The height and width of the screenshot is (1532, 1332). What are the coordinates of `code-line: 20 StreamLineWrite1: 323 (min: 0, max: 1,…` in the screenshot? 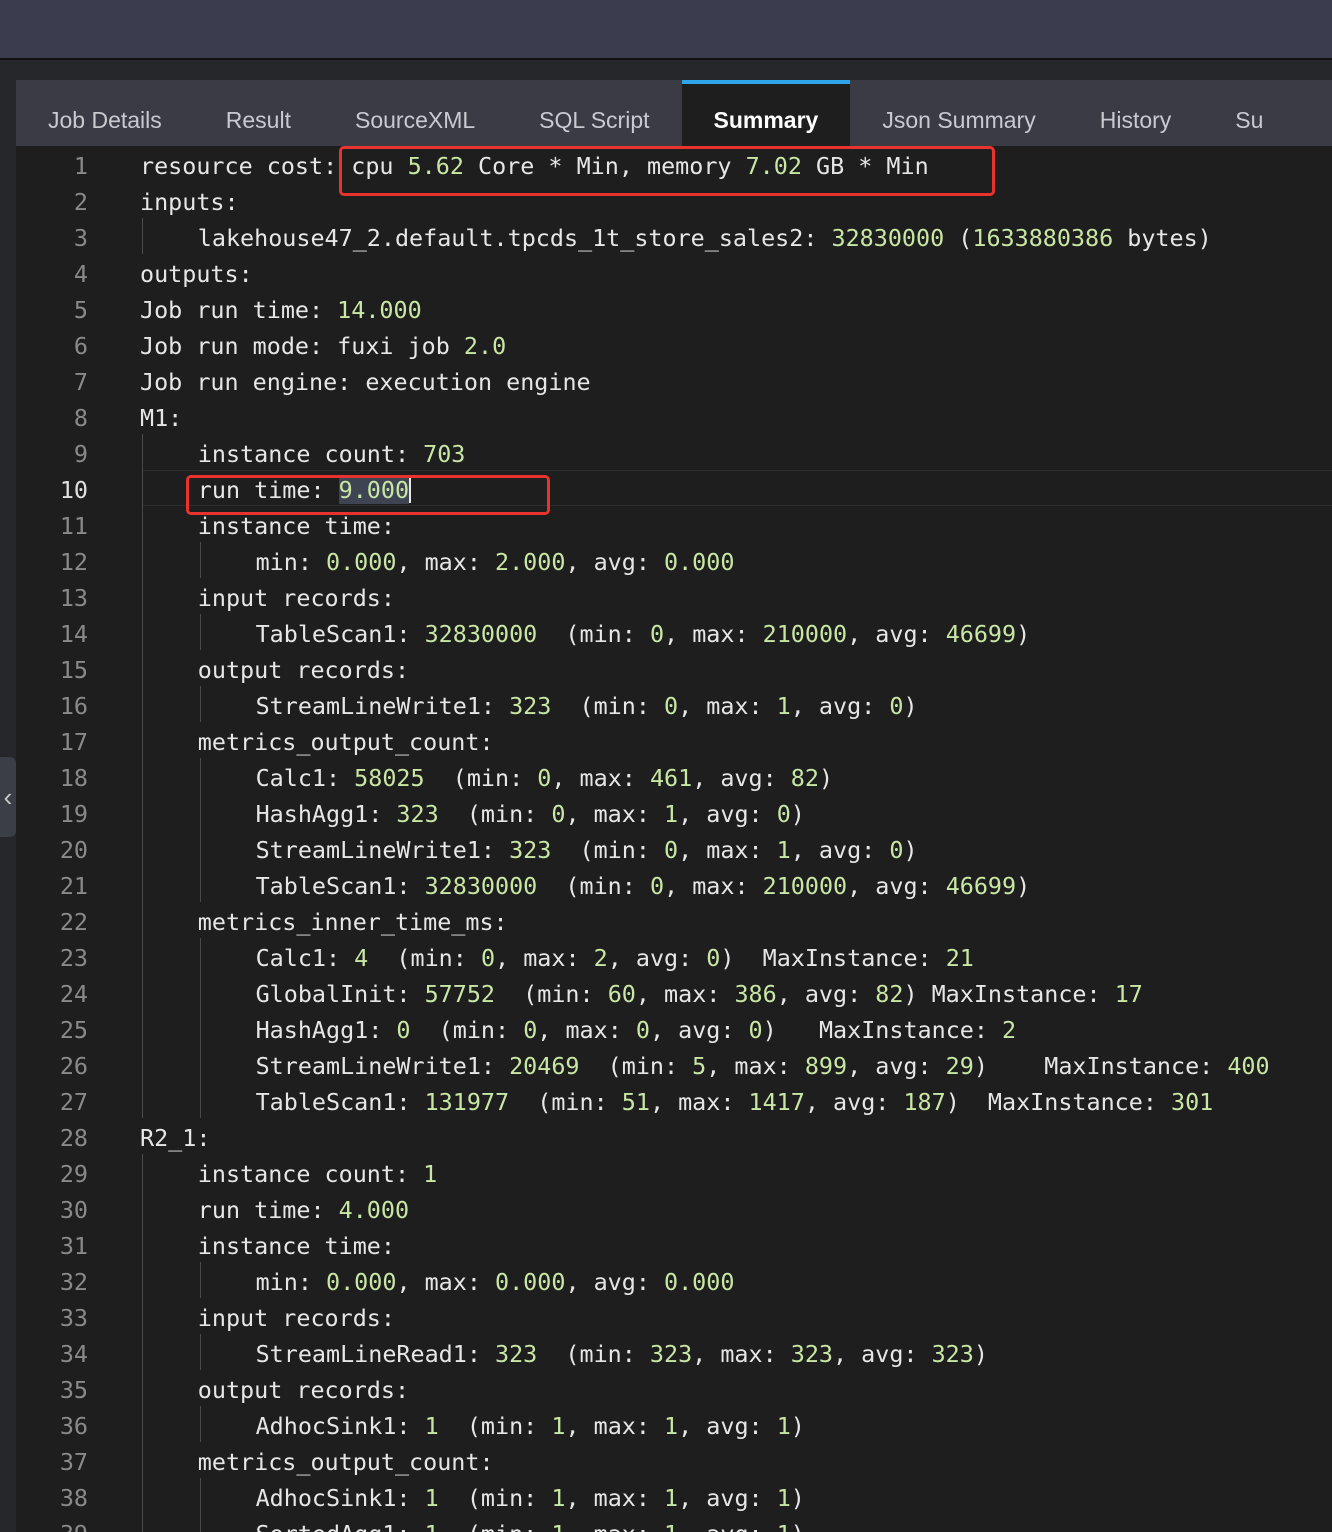 It's located at (674, 848).